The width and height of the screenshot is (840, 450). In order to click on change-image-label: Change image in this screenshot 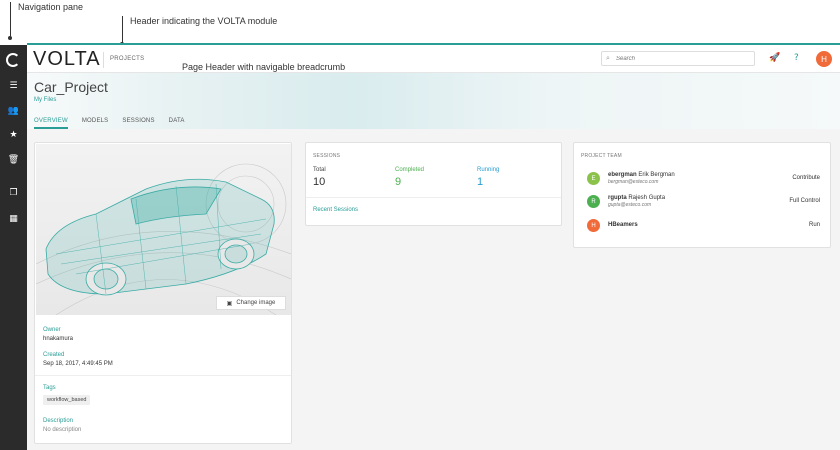, I will do `click(256, 303)`.